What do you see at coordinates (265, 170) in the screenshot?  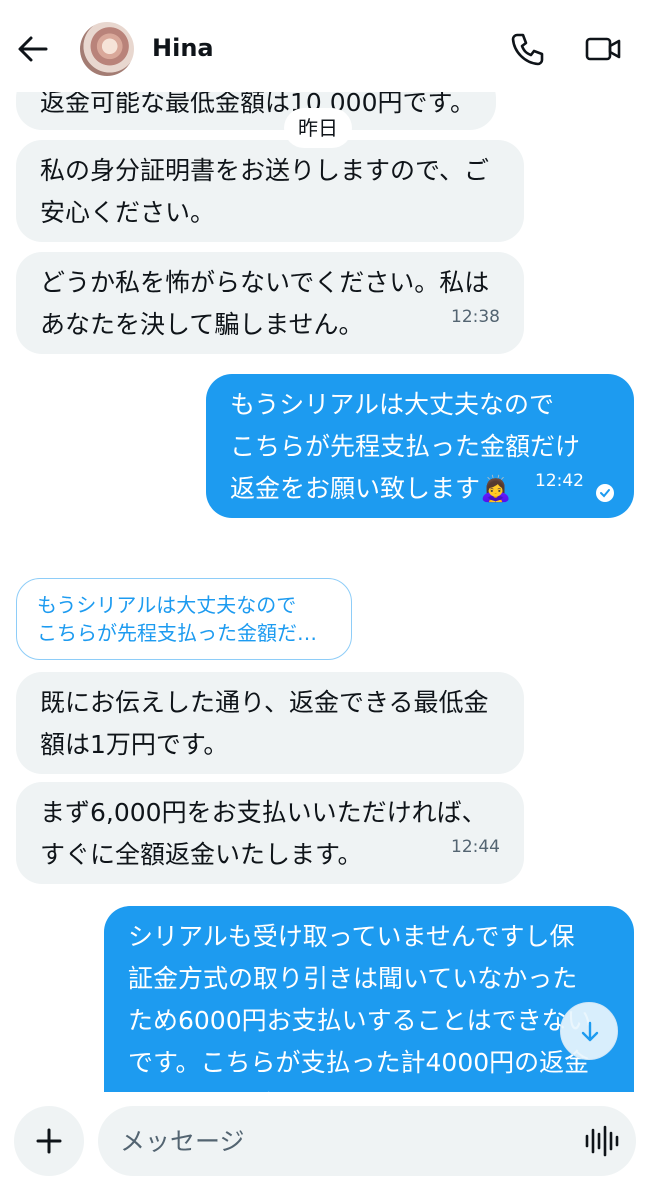 I see `message-text: 私の身分証明書をお送りしますので、ご` at bounding box center [265, 170].